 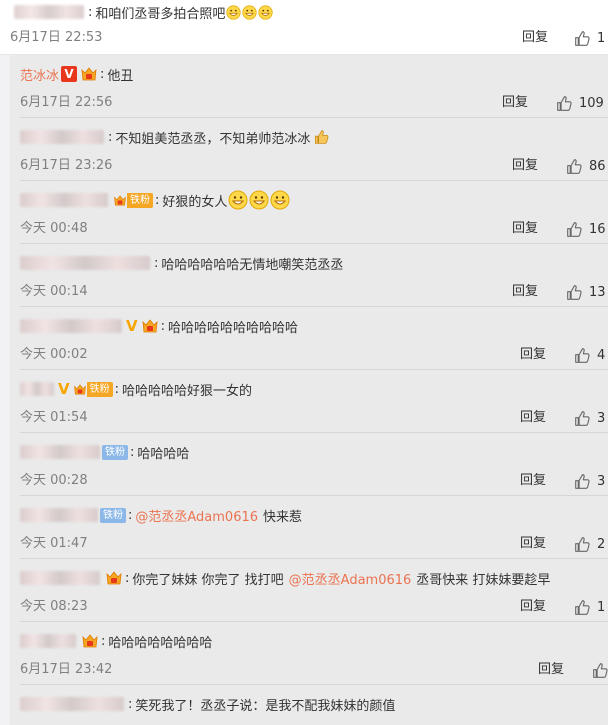 I want to click on reply-item: : 笑死我了！丞丞子说：是我不配我妹妹的颜值, so click(x=309, y=705).